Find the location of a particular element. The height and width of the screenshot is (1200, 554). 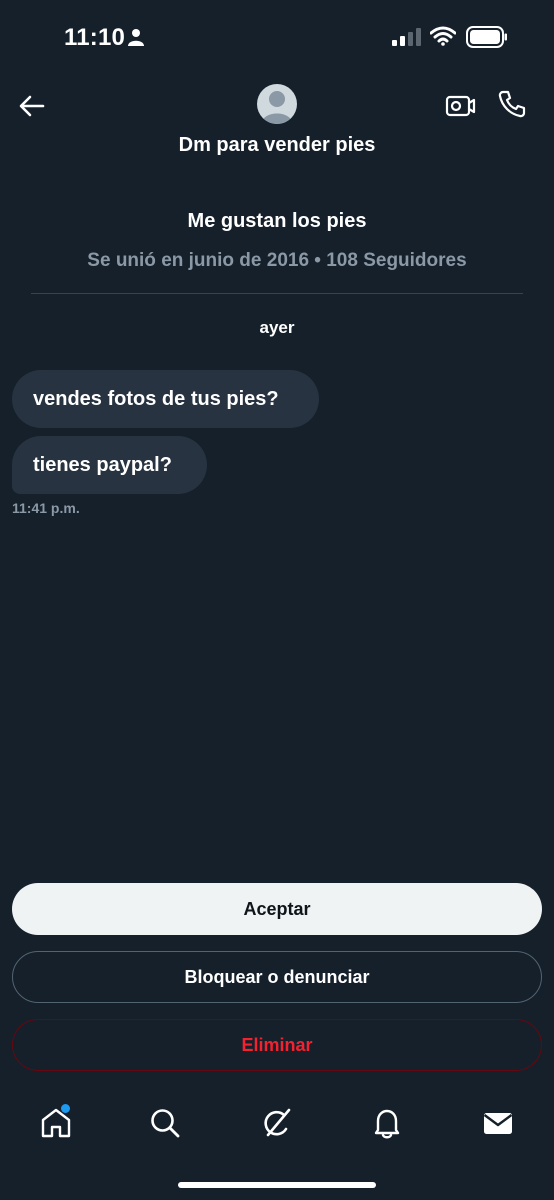

avatar is located at coordinates (277, 104).